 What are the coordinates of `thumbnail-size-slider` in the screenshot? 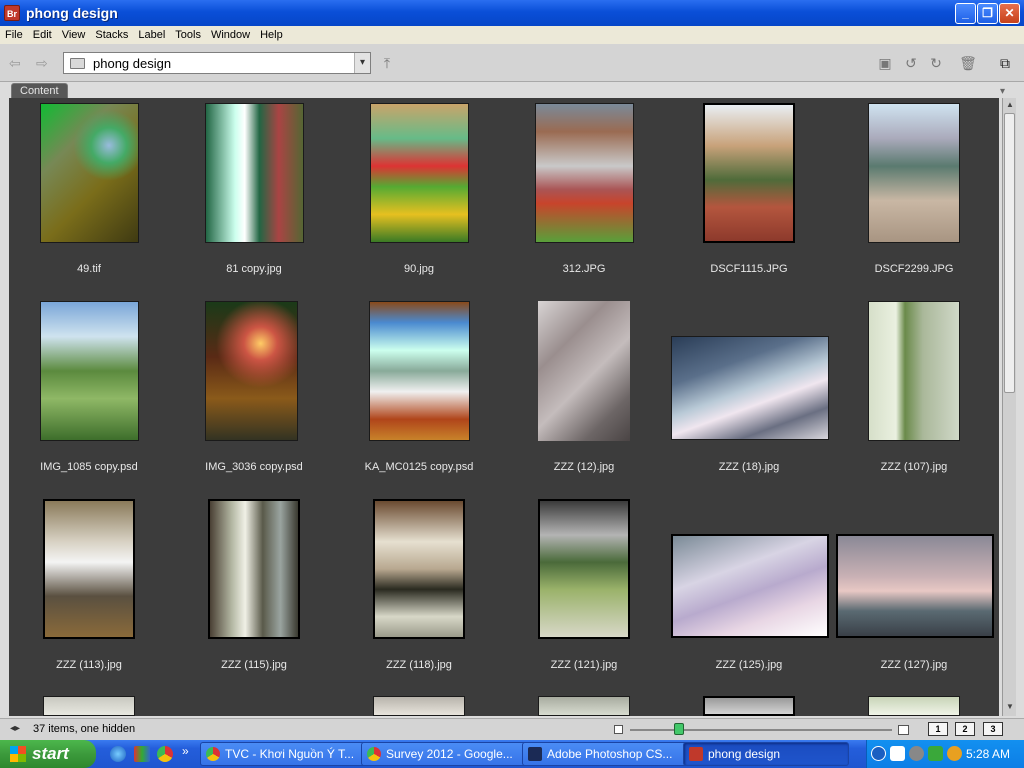 It's located at (761, 730).